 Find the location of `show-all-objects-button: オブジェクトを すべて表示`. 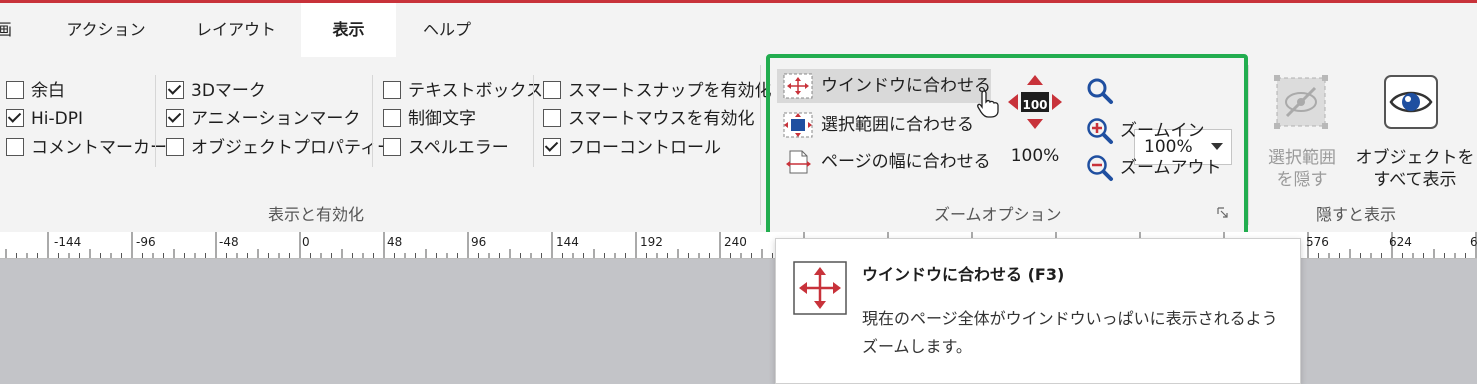

show-all-objects-button: オブジェクトを すべて表示 is located at coordinates (1415, 169).